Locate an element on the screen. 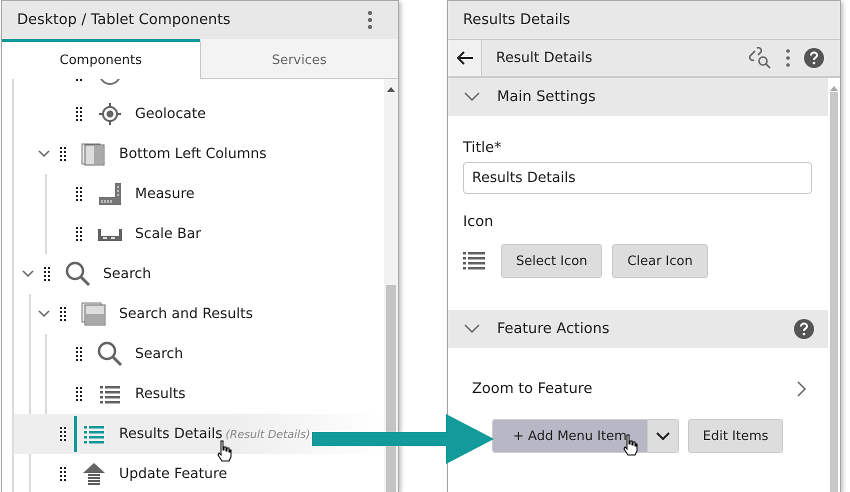 The height and width of the screenshot is (492, 850). upload-arrow-icon is located at coordinates (94, 474).